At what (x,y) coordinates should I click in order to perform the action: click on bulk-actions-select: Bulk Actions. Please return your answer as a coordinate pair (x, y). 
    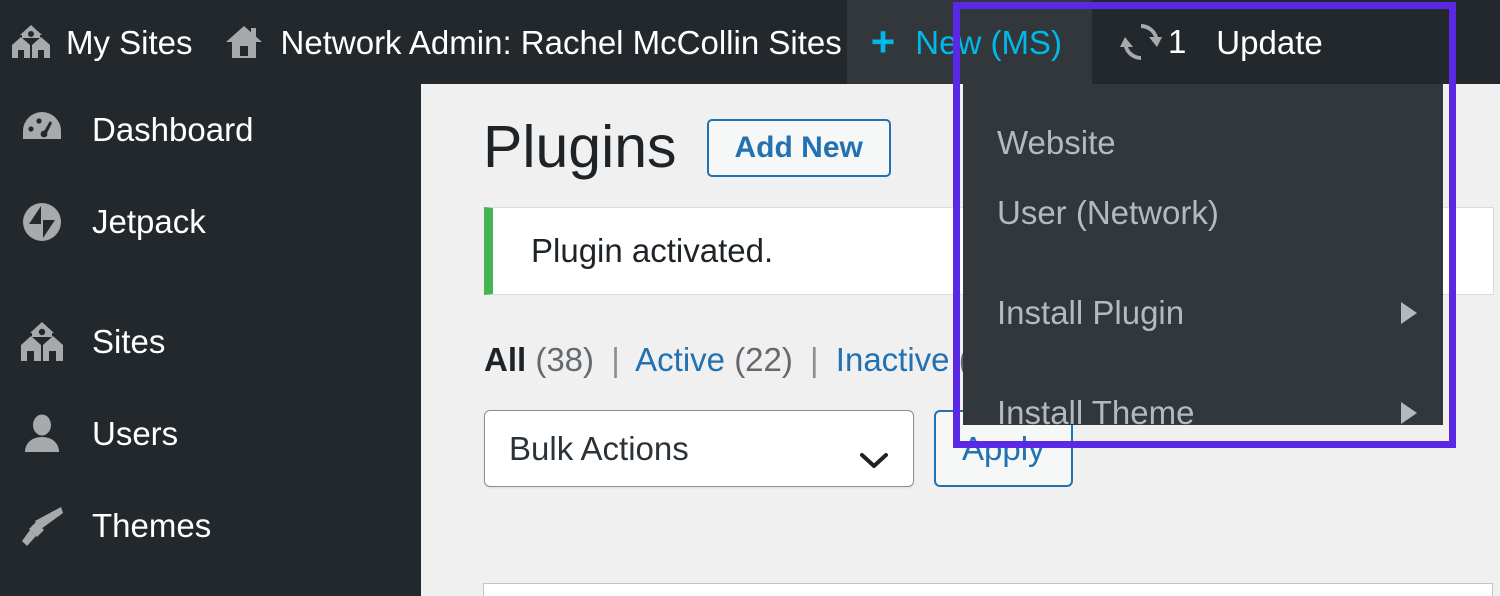
    Looking at the image, I should click on (699, 448).